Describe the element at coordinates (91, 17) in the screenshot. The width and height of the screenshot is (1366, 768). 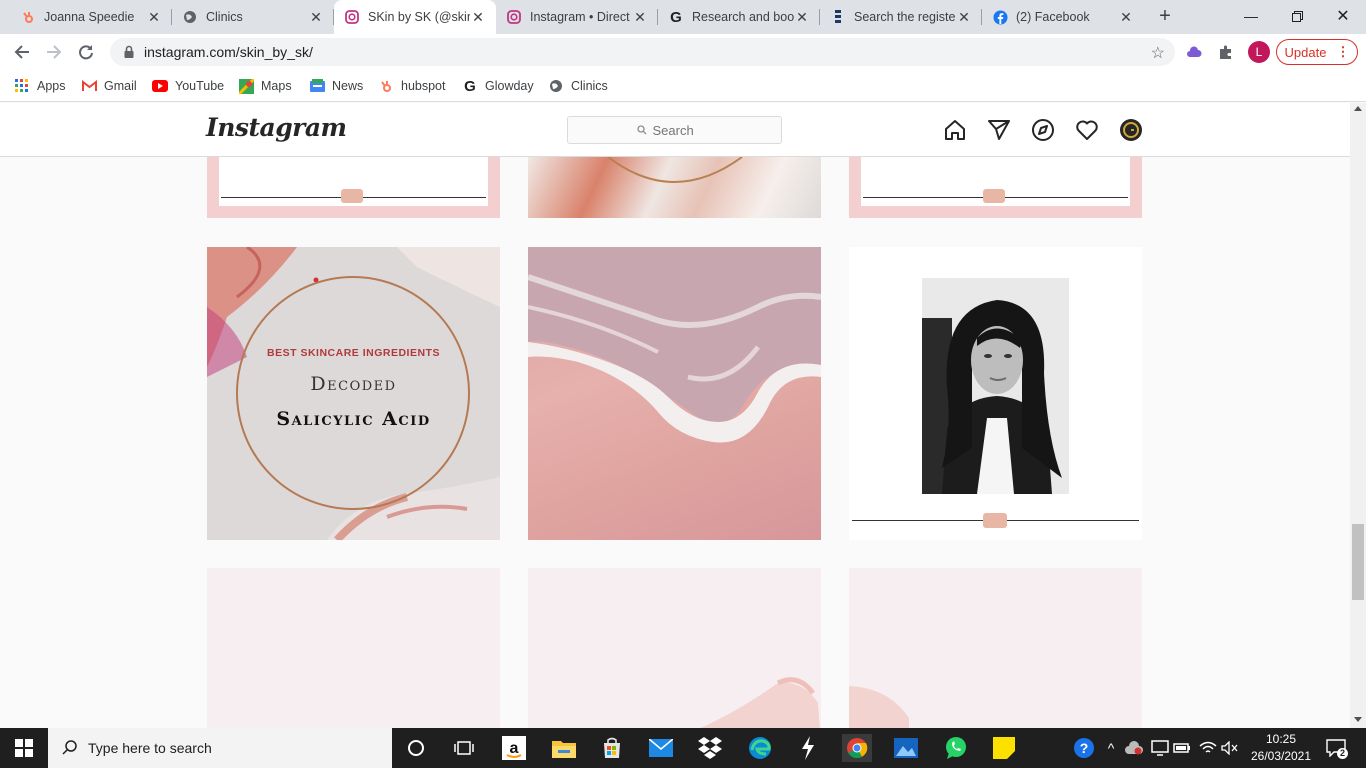
I see `tab-joanna-speedie: Joanna Speedie ✕` at that location.